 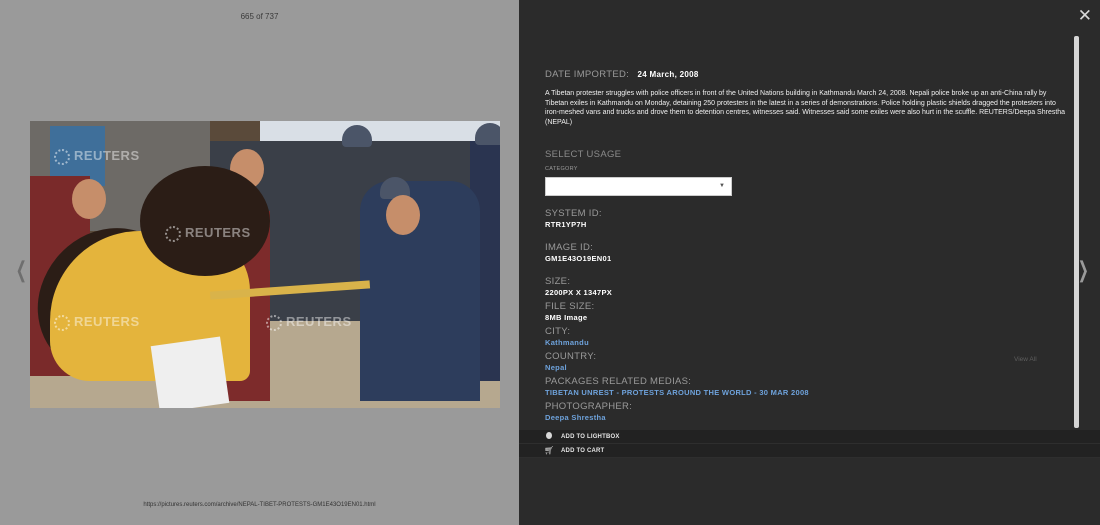 What do you see at coordinates (589, 406) in the screenshot?
I see `photographer-label: PHOTOGRAPHER:` at bounding box center [589, 406].